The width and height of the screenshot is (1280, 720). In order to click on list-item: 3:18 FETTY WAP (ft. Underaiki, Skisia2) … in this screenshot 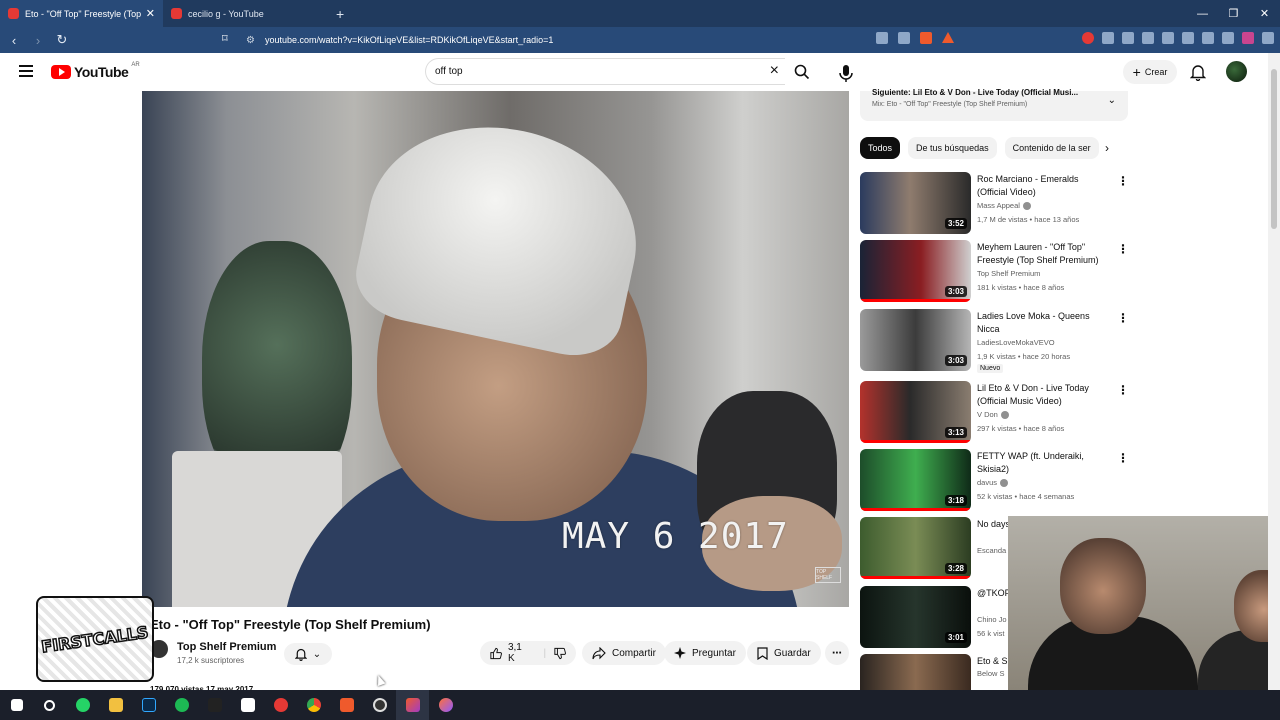, I will do `click(995, 481)`.